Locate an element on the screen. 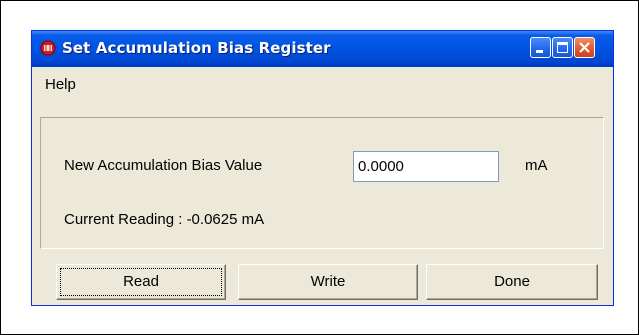 The width and height of the screenshot is (639, 335). done-button: Done is located at coordinates (512, 282).